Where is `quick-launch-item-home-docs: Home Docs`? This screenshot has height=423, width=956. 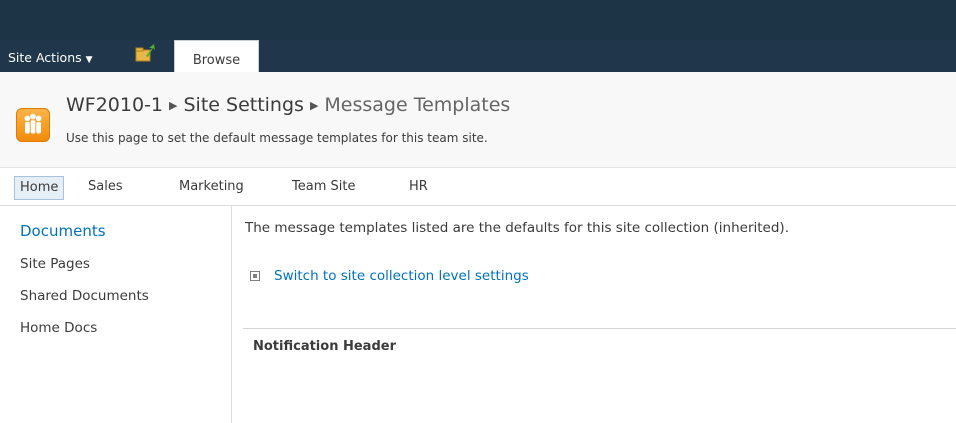
quick-launch-item-home-docs: Home Docs is located at coordinates (58, 328).